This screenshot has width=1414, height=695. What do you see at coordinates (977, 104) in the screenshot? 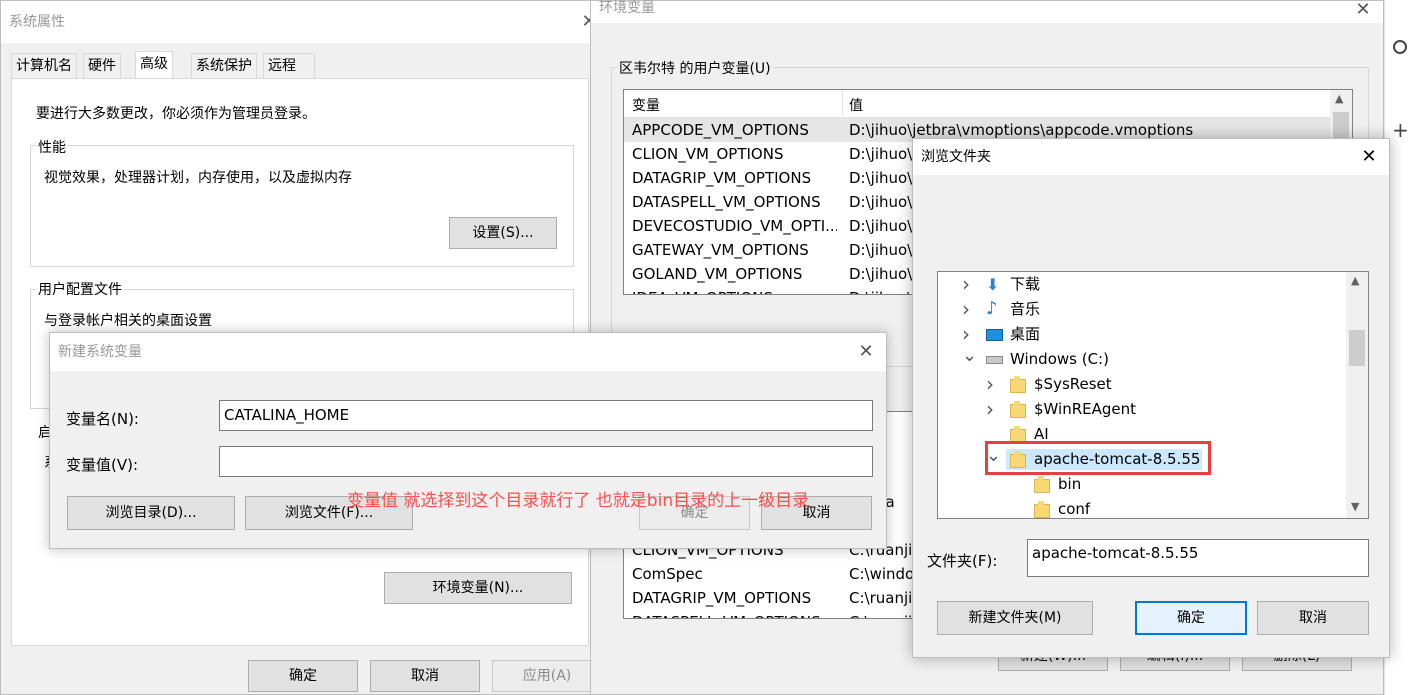
I see `list-header: 变量 值` at bounding box center [977, 104].